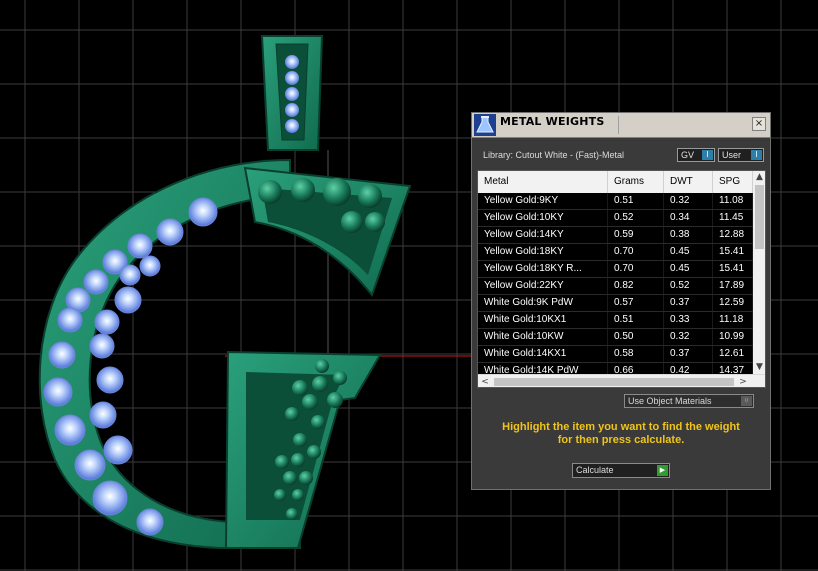 This screenshot has width=818, height=571. What do you see at coordinates (733, 201) in the screenshot?
I see `cell-spg: 11.08` at bounding box center [733, 201].